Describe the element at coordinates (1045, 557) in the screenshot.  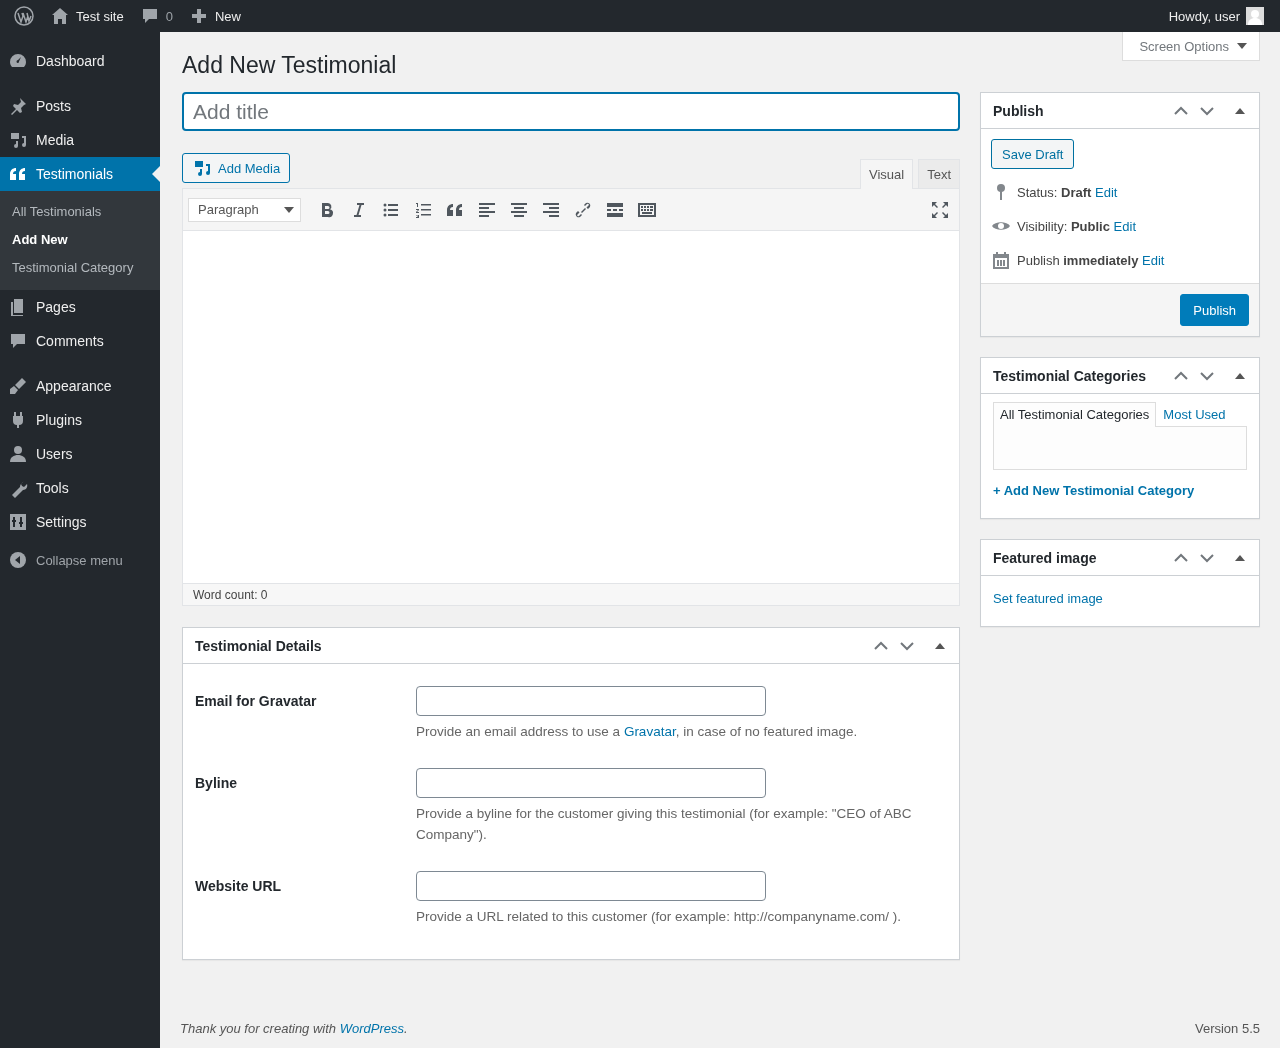
I see `box-title: Featured image` at that location.